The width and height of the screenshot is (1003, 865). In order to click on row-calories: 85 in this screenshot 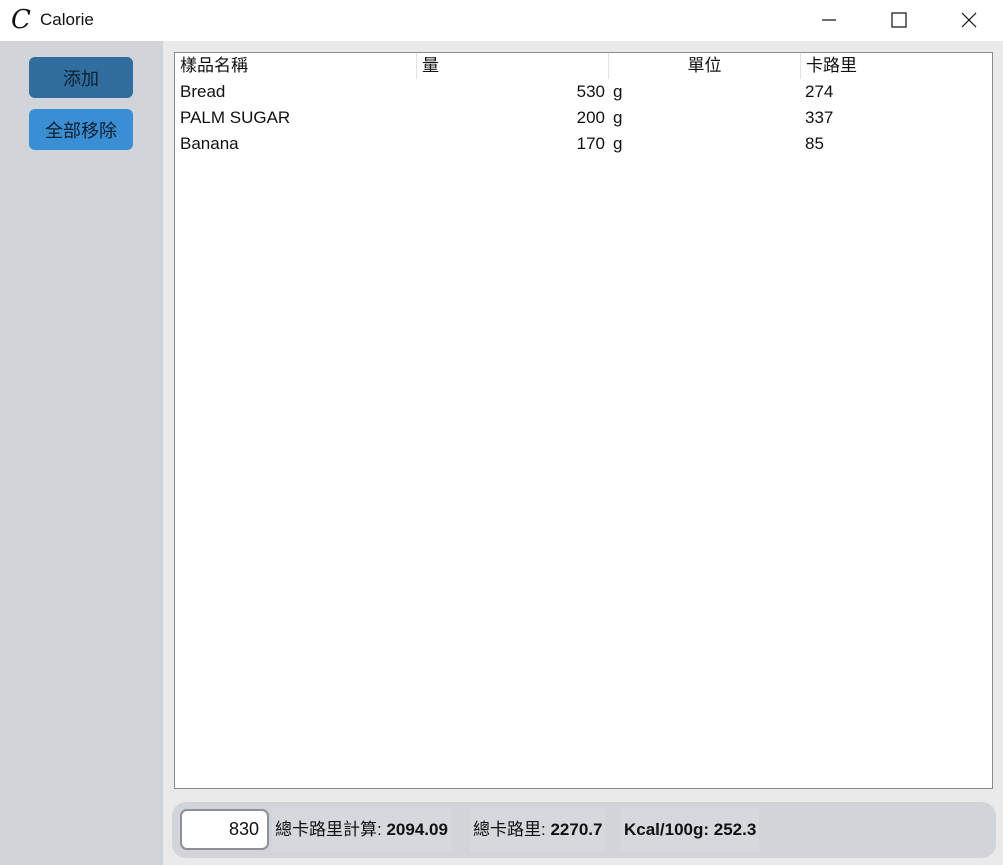, I will do `click(814, 143)`.